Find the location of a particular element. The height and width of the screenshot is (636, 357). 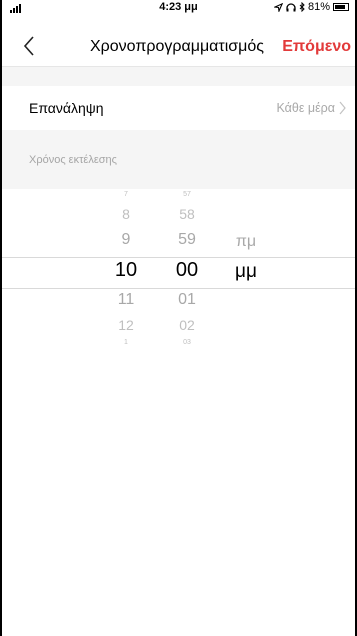

back-button is located at coordinates (32, 46).